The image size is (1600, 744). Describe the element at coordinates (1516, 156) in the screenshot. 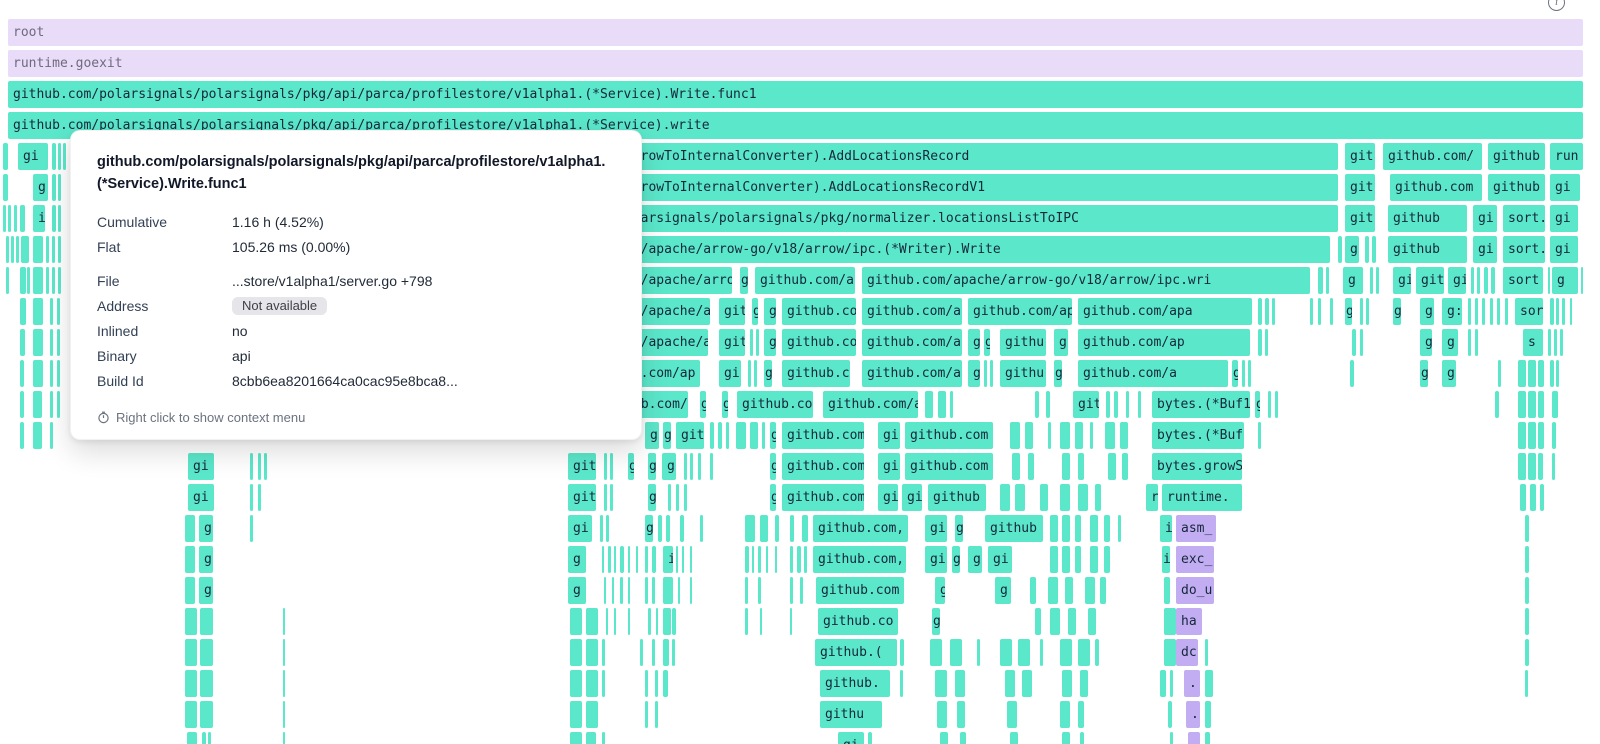

I see `flame-block: github` at that location.